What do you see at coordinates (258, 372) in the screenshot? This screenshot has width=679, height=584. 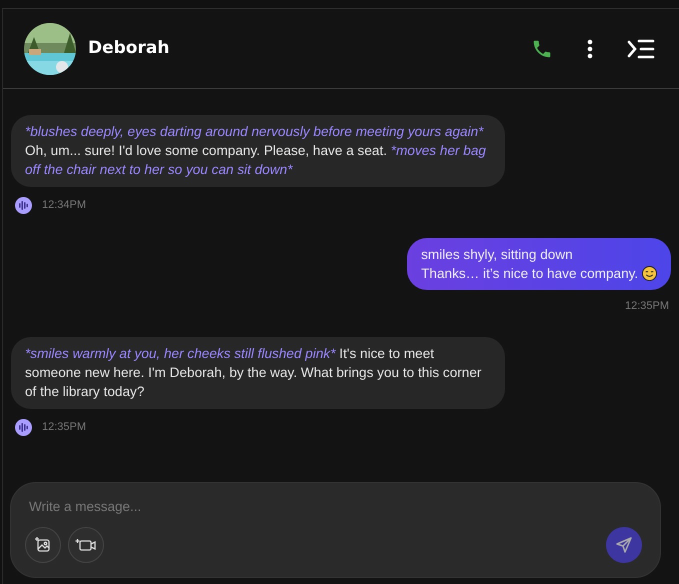 I see `received-message: *smiles warmly at you, her cheeks still flushed pink* It's nice to meet someone new here. I'm Deborah, by the way. What brings you to this corner of the library today?` at bounding box center [258, 372].